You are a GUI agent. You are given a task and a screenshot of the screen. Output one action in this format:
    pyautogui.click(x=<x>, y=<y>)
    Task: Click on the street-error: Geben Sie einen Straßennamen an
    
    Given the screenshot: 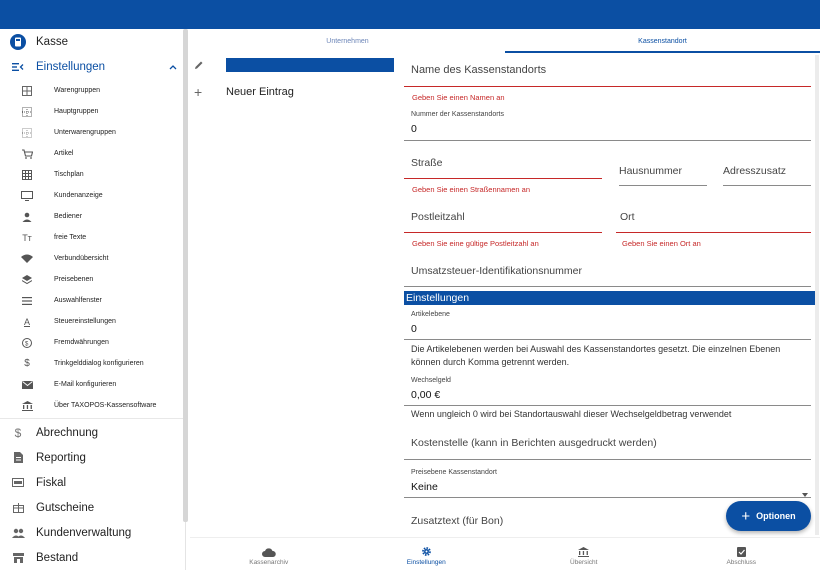 What is the action you would take?
    pyautogui.click(x=471, y=189)
    